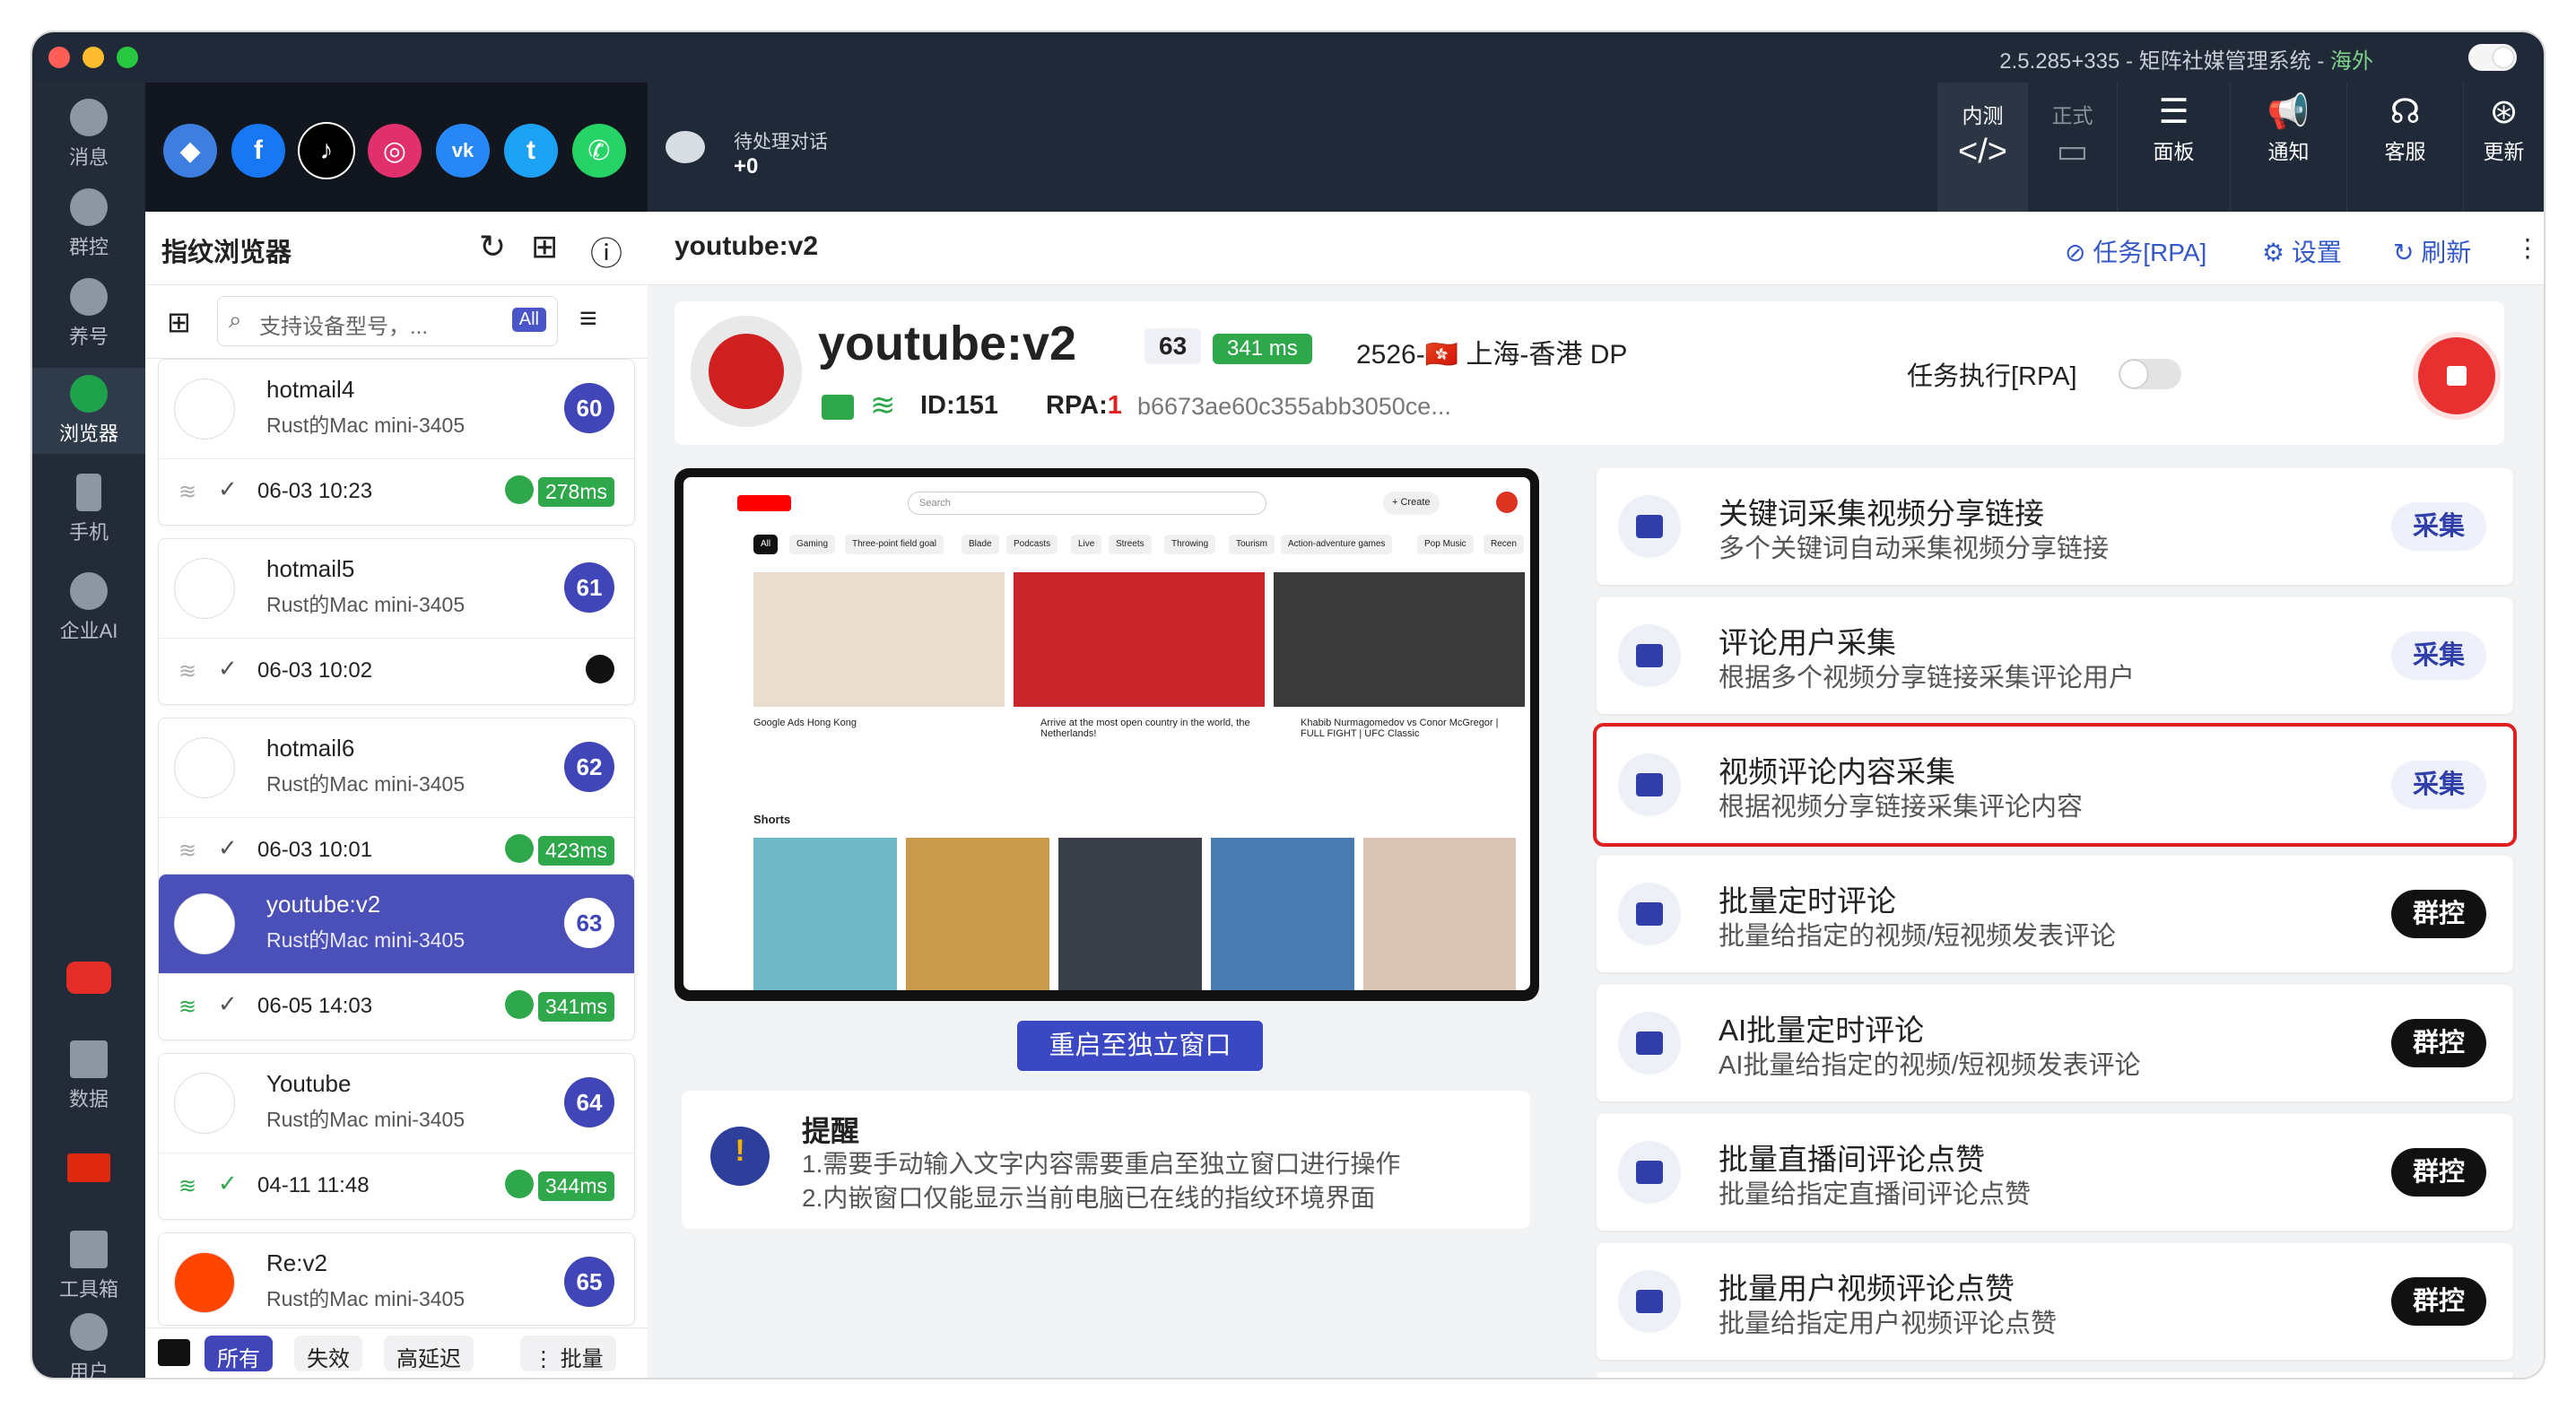 The image size is (2576, 1410). What do you see at coordinates (88, 1266) in the screenshot?
I see `rail-item-toolbox: 工具箱` at bounding box center [88, 1266].